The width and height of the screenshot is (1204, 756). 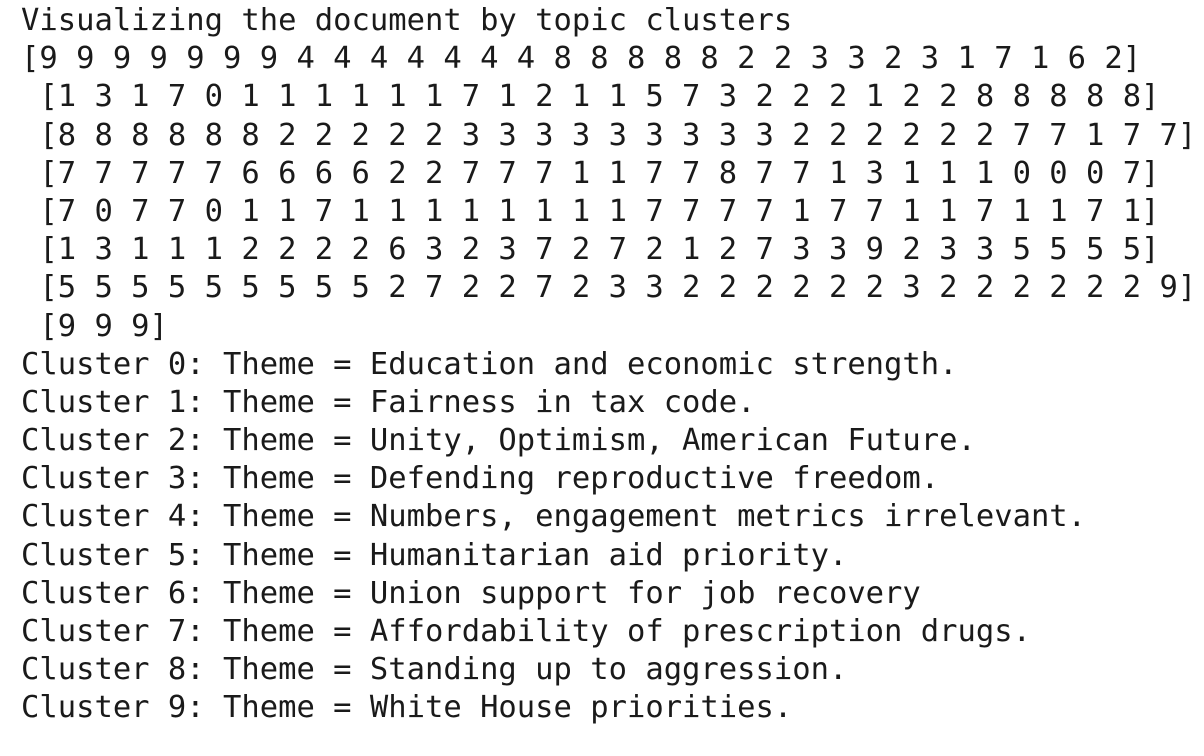 I want to click on cluster-array-line: [9 9 9], so click(x=94, y=326).